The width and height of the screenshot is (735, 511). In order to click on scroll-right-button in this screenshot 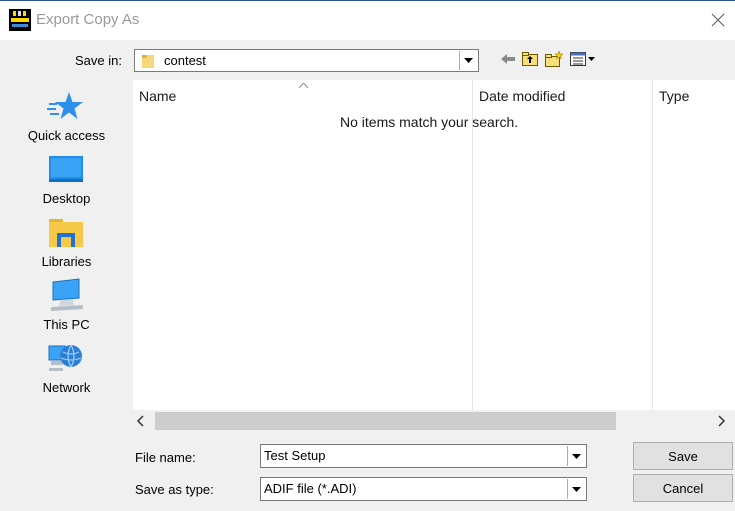, I will do `click(721, 423)`.